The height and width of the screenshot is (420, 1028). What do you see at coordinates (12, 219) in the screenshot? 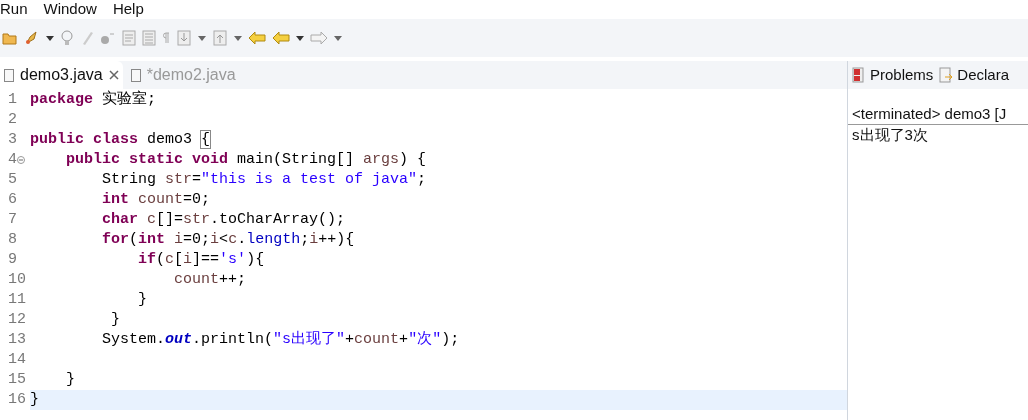
I see `line-number: 7` at bounding box center [12, 219].